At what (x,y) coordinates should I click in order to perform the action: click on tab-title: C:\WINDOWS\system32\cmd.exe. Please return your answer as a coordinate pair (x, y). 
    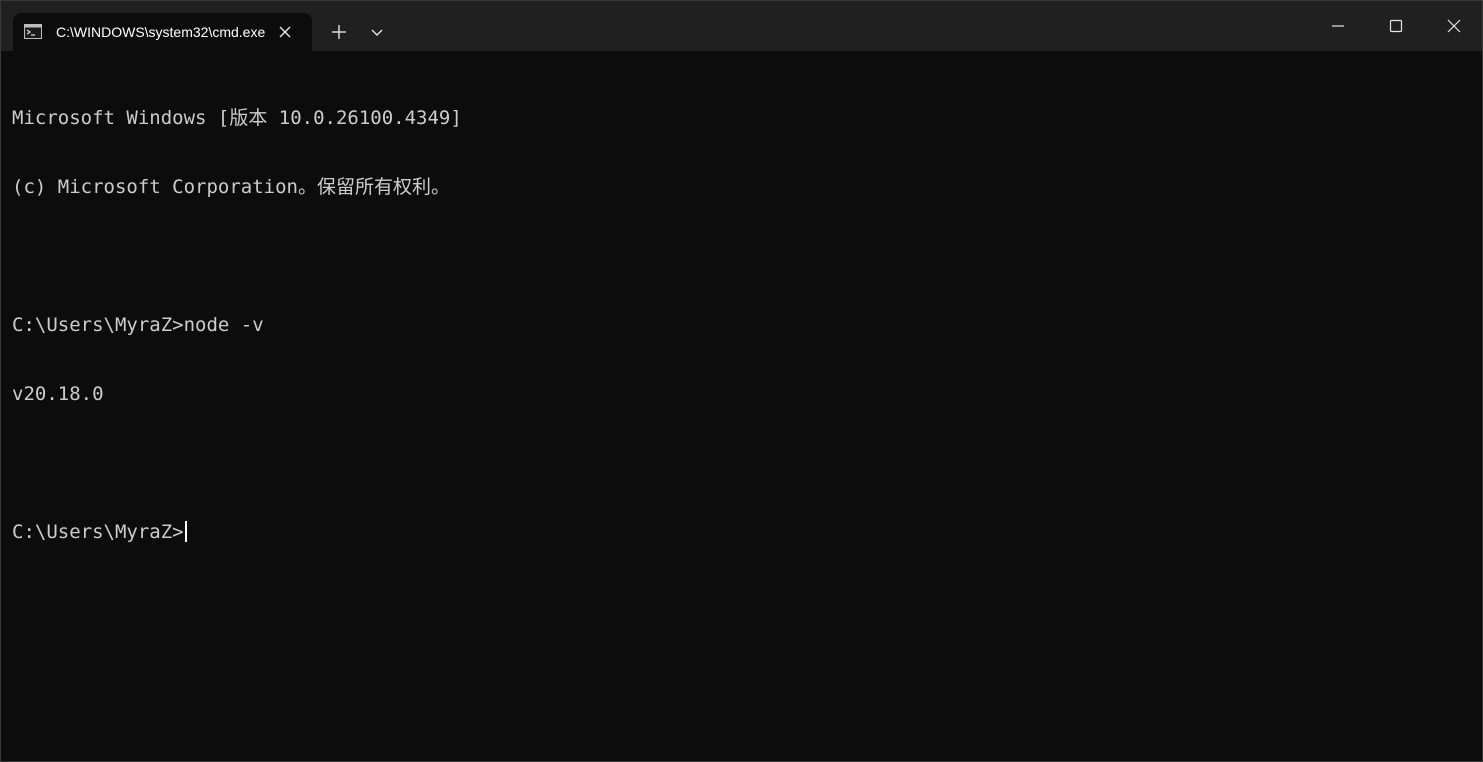
    Looking at the image, I should click on (161, 32).